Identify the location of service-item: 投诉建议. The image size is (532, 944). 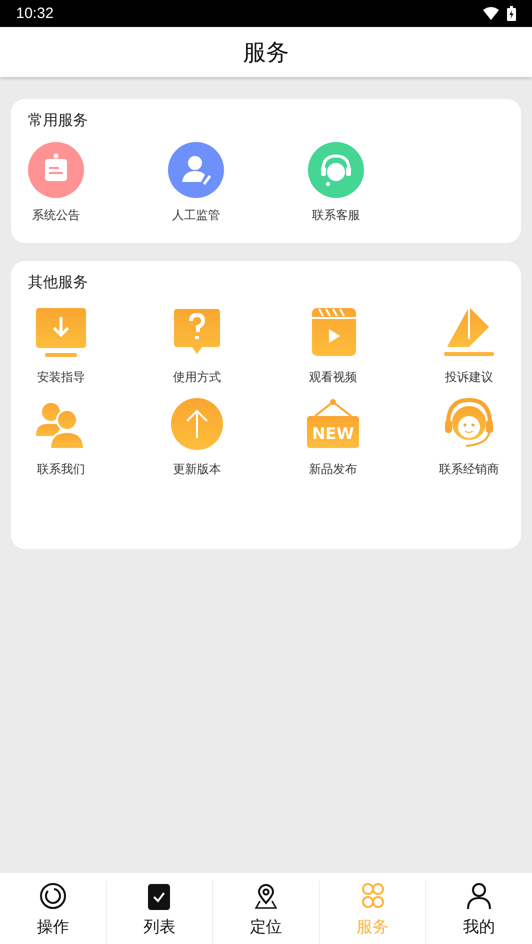
(469, 345).